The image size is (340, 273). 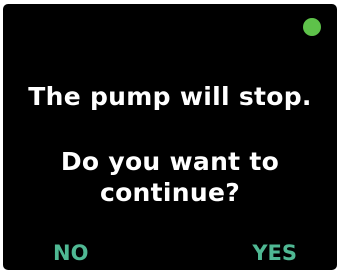 I want to click on question-line-2: continue?, so click(x=170, y=192).